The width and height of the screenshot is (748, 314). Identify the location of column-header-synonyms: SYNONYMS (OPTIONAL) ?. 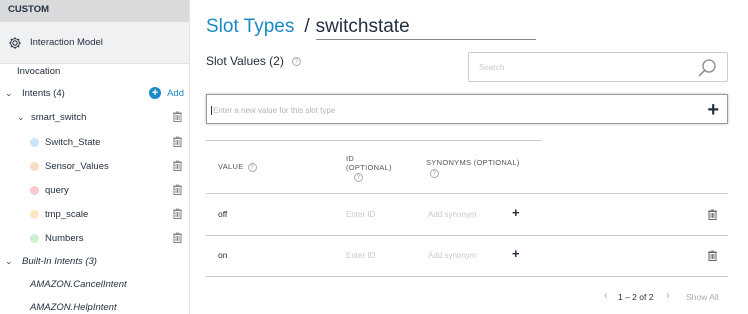
(473, 168).